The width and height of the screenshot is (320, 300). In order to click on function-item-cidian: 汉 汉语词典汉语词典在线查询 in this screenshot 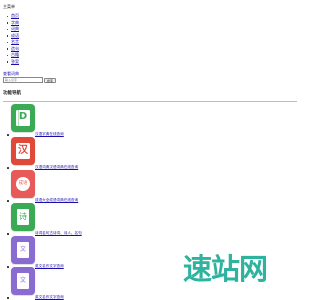, I will do `click(76, 153)`.